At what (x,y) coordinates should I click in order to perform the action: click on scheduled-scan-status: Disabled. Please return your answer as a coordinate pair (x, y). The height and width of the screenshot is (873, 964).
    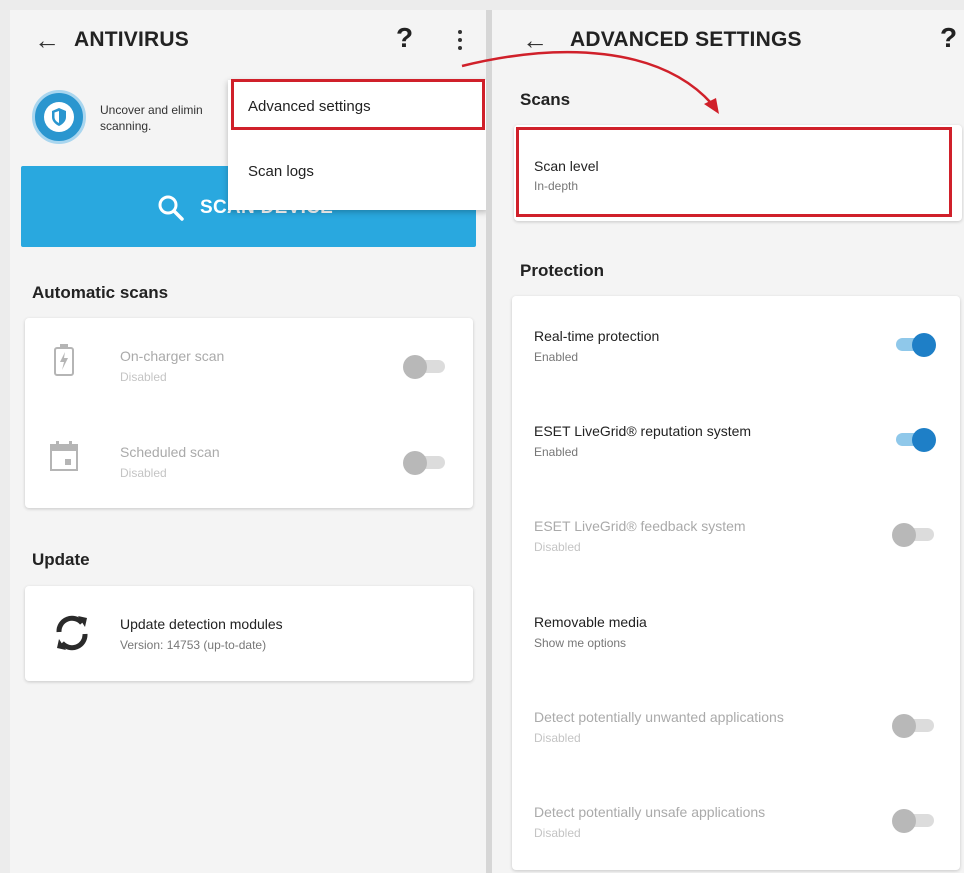
    Looking at the image, I should click on (143, 473).